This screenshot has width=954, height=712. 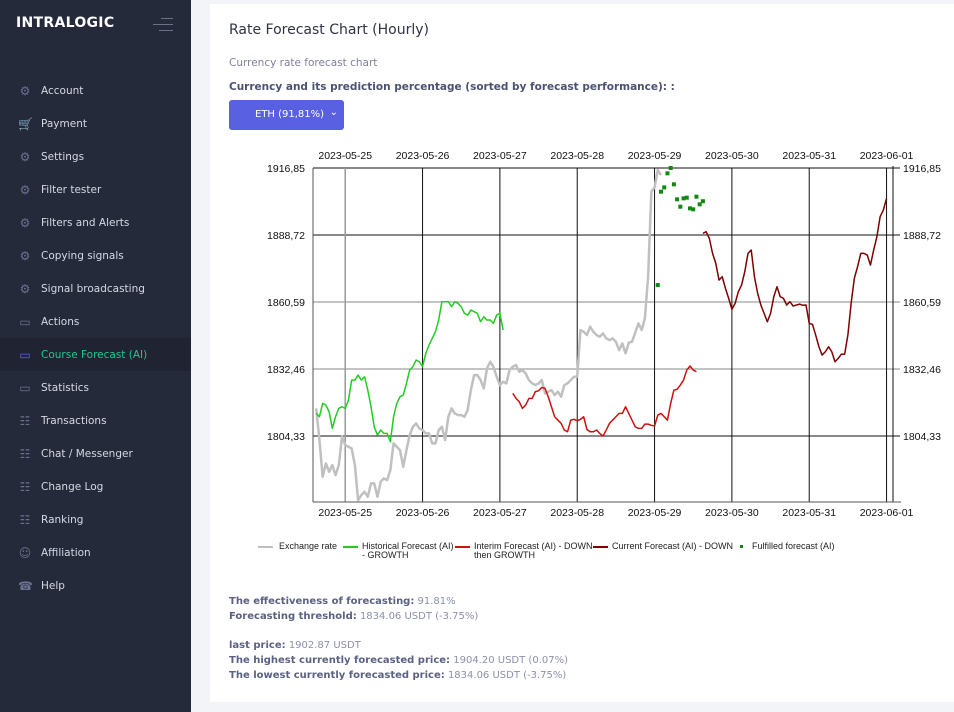 I want to click on stat-label: The lowest currently forecasted price:, so click(x=337, y=675).